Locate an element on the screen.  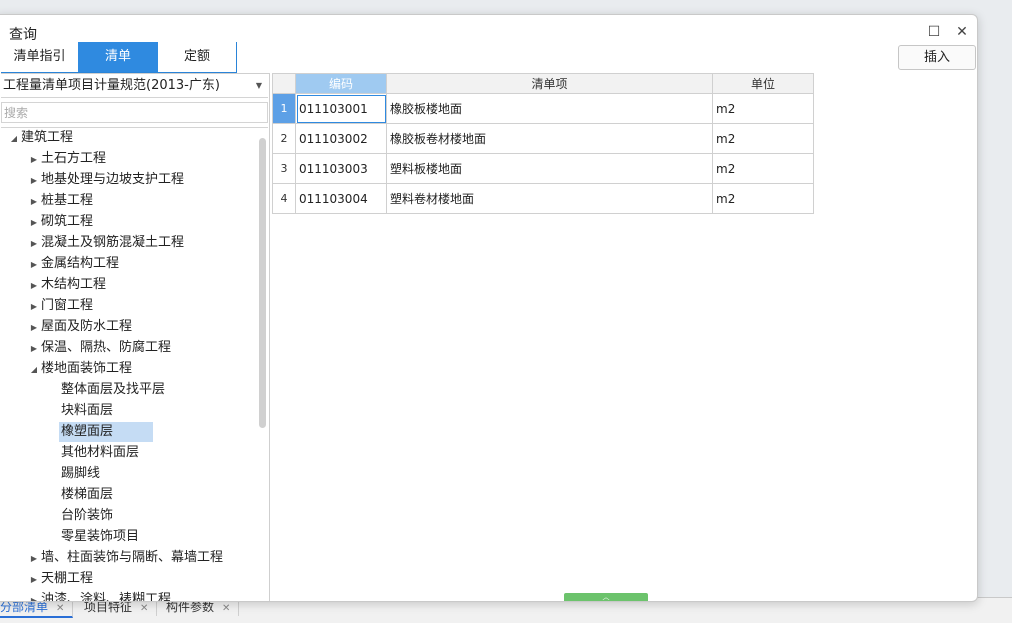
library-select-value: 工程量清单项目计量规范(2013-广东) is located at coordinates (111, 85).